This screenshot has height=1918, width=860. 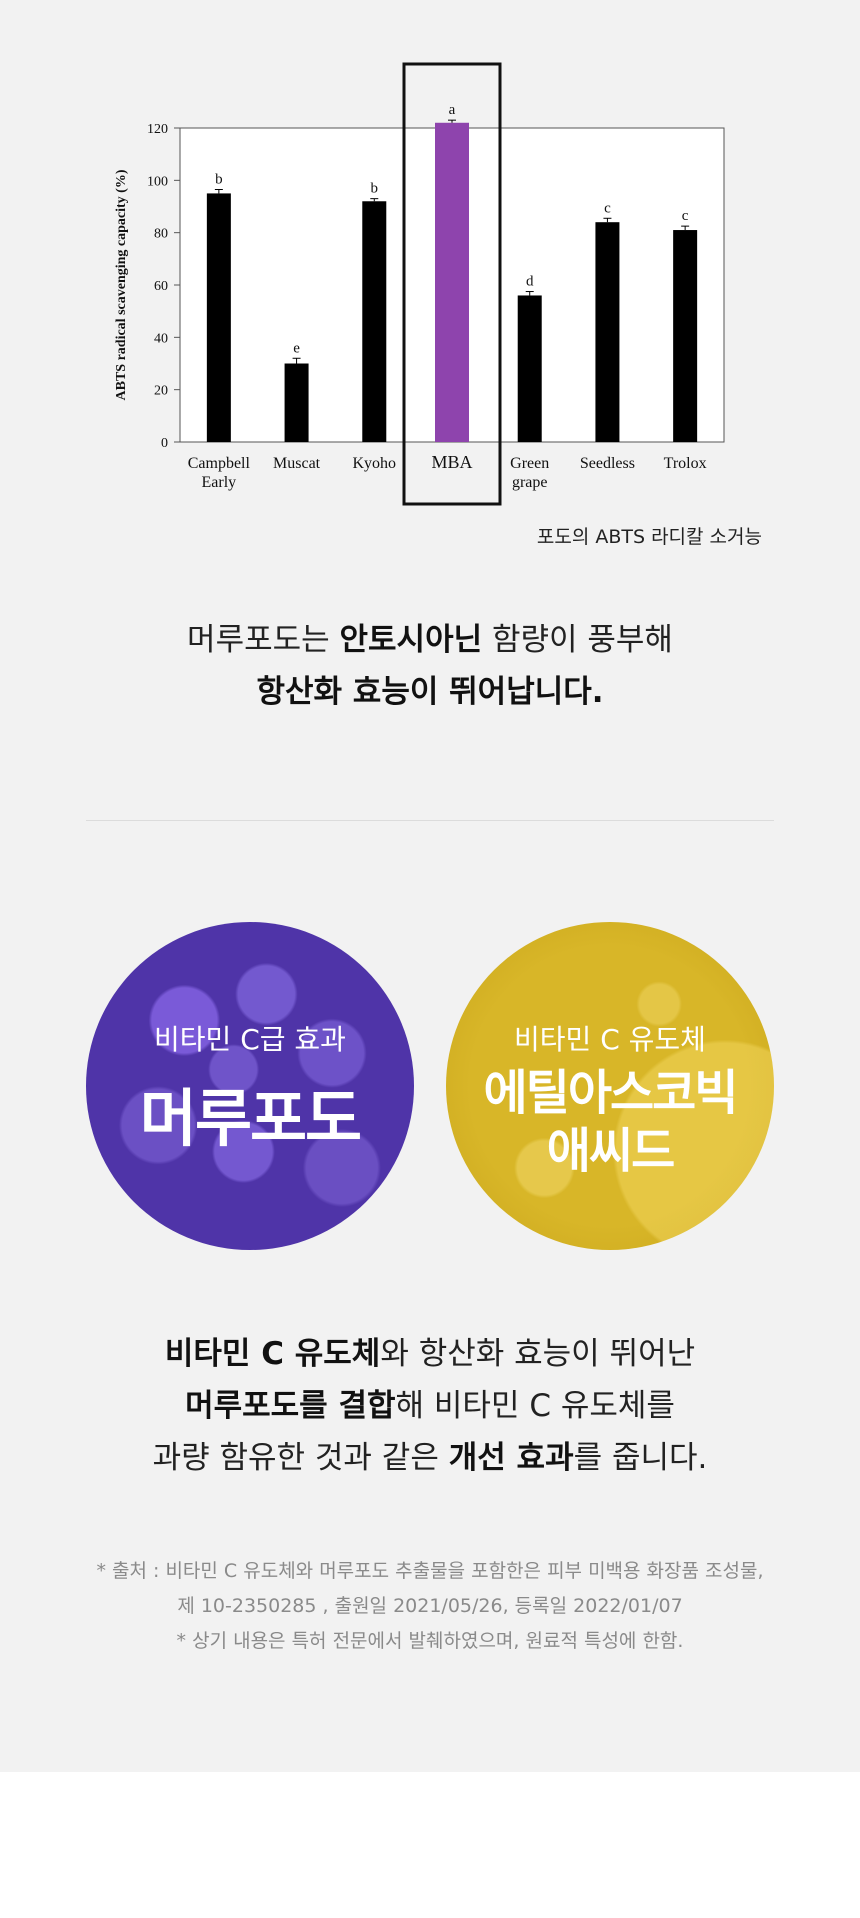 What do you see at coordinates (250, 1118) in the screenshot?
I see `grape-circle-title: 머루포도` at bounding box center [250, 1118].